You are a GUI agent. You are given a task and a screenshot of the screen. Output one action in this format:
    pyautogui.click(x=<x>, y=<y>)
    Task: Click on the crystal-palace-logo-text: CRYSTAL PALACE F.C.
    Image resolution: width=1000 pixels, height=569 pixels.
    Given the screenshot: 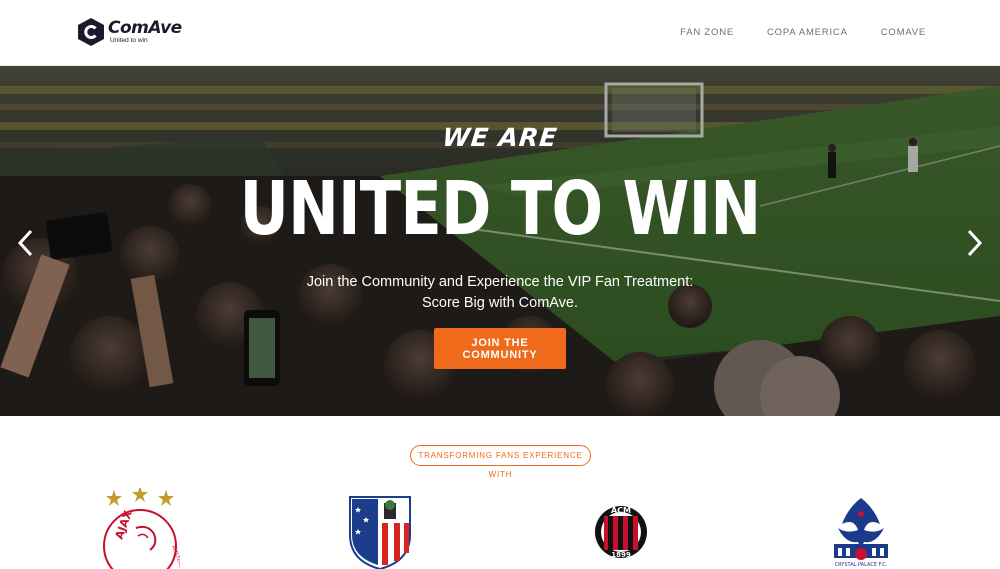 What is the action you would take?
    pyautogui.click(x=861, y=565)
    